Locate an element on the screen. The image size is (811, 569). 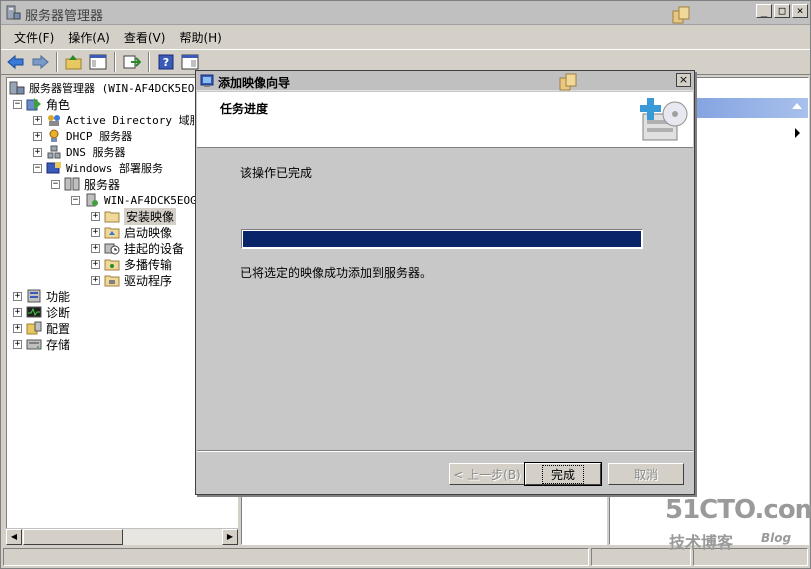
tree-node-diagnostics: + 诊断 is located at coordinates (41, 312).